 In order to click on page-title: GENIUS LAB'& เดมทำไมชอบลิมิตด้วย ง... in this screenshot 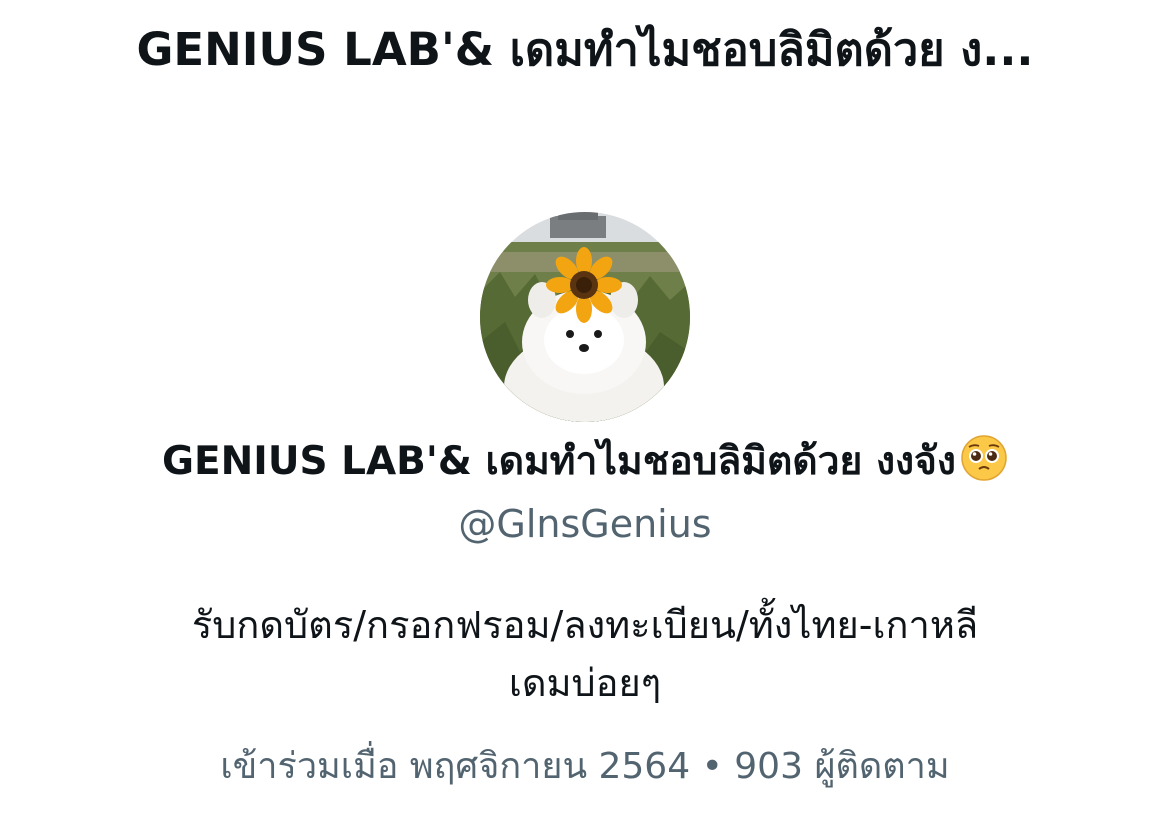, I will do `click(585, 49)`.